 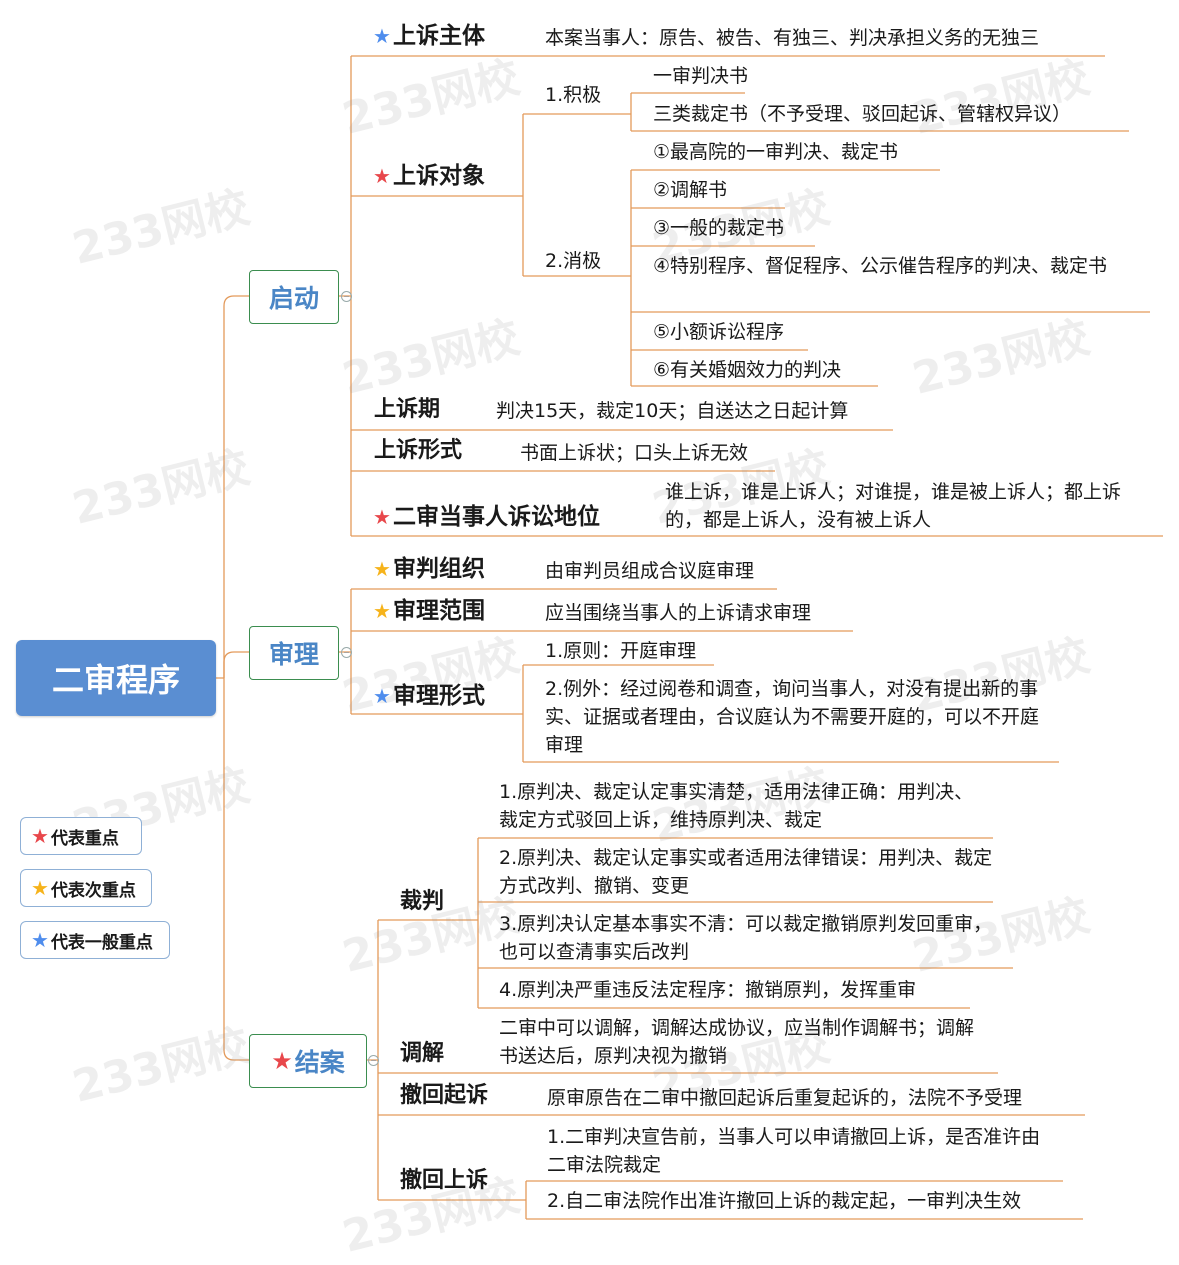 What do you see at coordinates (573, 261) in the screenshot?
I see `node-xiaoji: 2.消极` at bounding box center [573, 261].